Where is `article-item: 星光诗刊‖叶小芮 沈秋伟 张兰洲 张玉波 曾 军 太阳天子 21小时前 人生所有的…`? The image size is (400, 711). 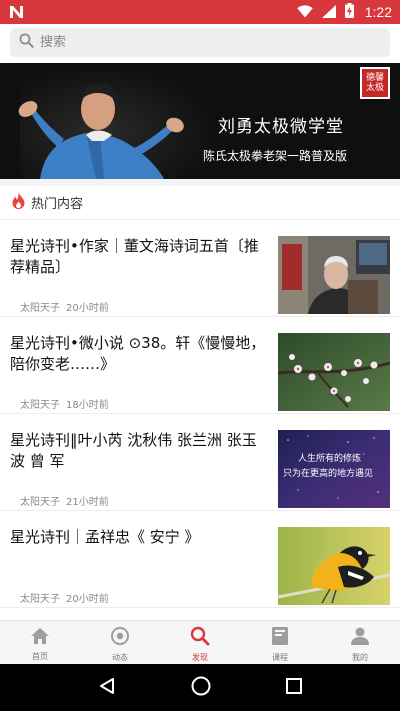 article-item: 星光诗刊‖叶小芮 沈秋伟 张兰洲 张玉波 曾 军 太阳天子 21小时前 人生所有的… is located at coordinates (200, 462).